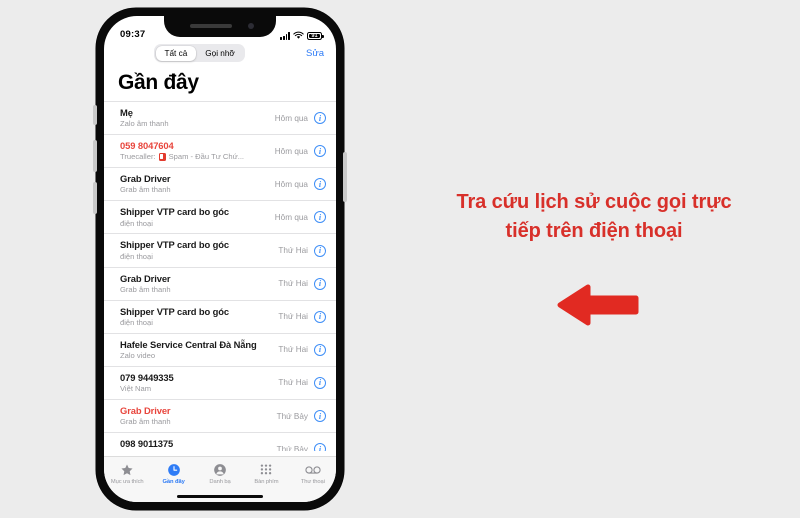  What do you see at coordinates (133, 34) in the screenshot?
I see `status-bar-time: 09:37` at bounding box center [133, 34].